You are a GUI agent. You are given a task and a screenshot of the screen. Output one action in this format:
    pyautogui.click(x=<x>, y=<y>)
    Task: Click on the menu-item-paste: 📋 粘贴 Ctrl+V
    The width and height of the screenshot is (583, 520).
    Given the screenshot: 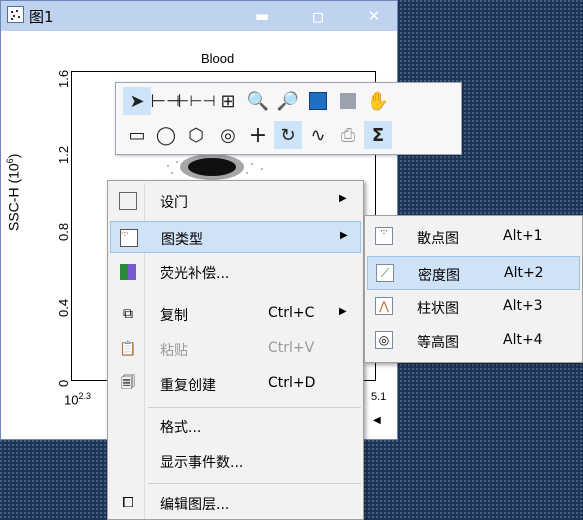 What is the action you would take?
    pyautogui.click(x=235, y=349)
    